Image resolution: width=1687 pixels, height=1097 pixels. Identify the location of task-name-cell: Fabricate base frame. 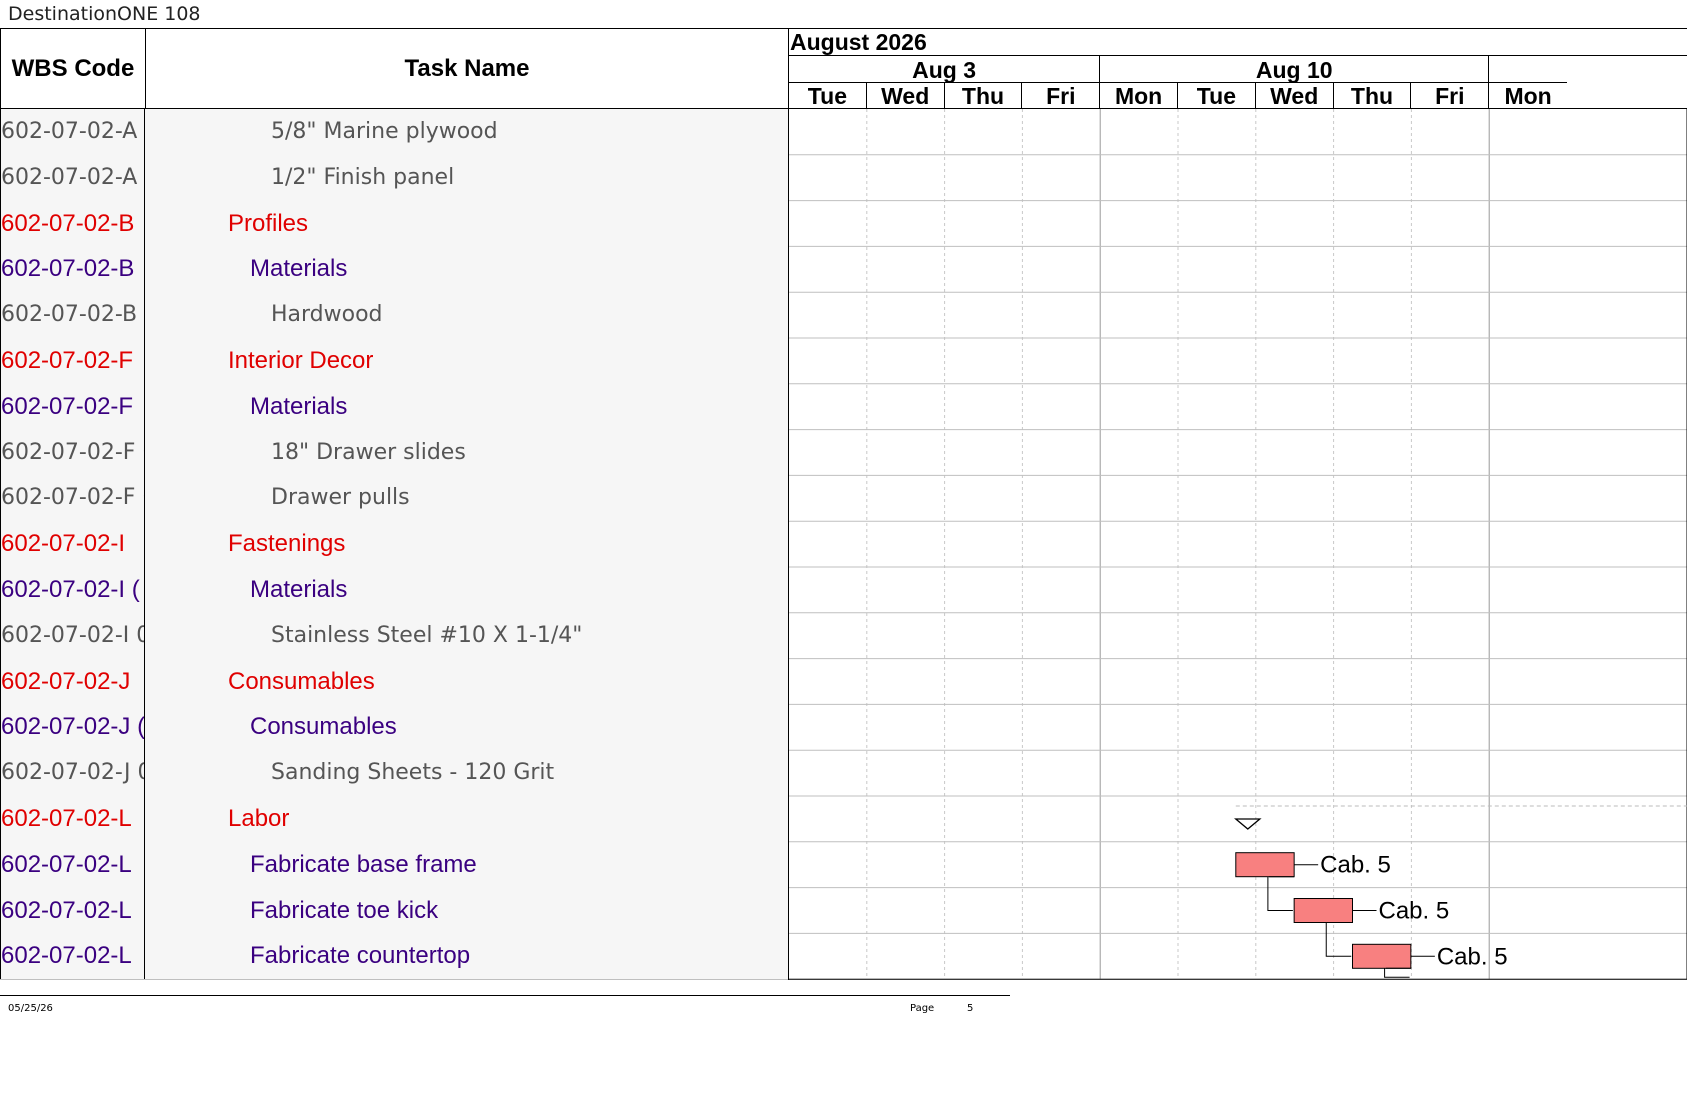
(311, 865).